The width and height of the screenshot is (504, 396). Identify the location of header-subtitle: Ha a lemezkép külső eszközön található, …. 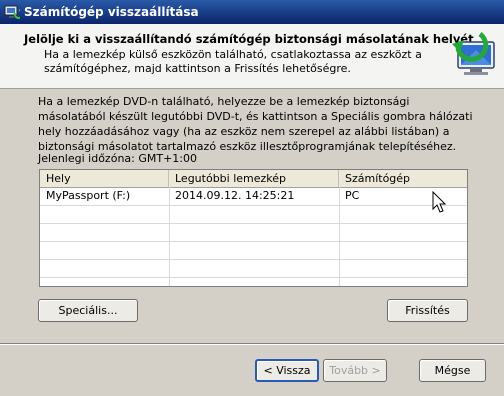
(233, 61).